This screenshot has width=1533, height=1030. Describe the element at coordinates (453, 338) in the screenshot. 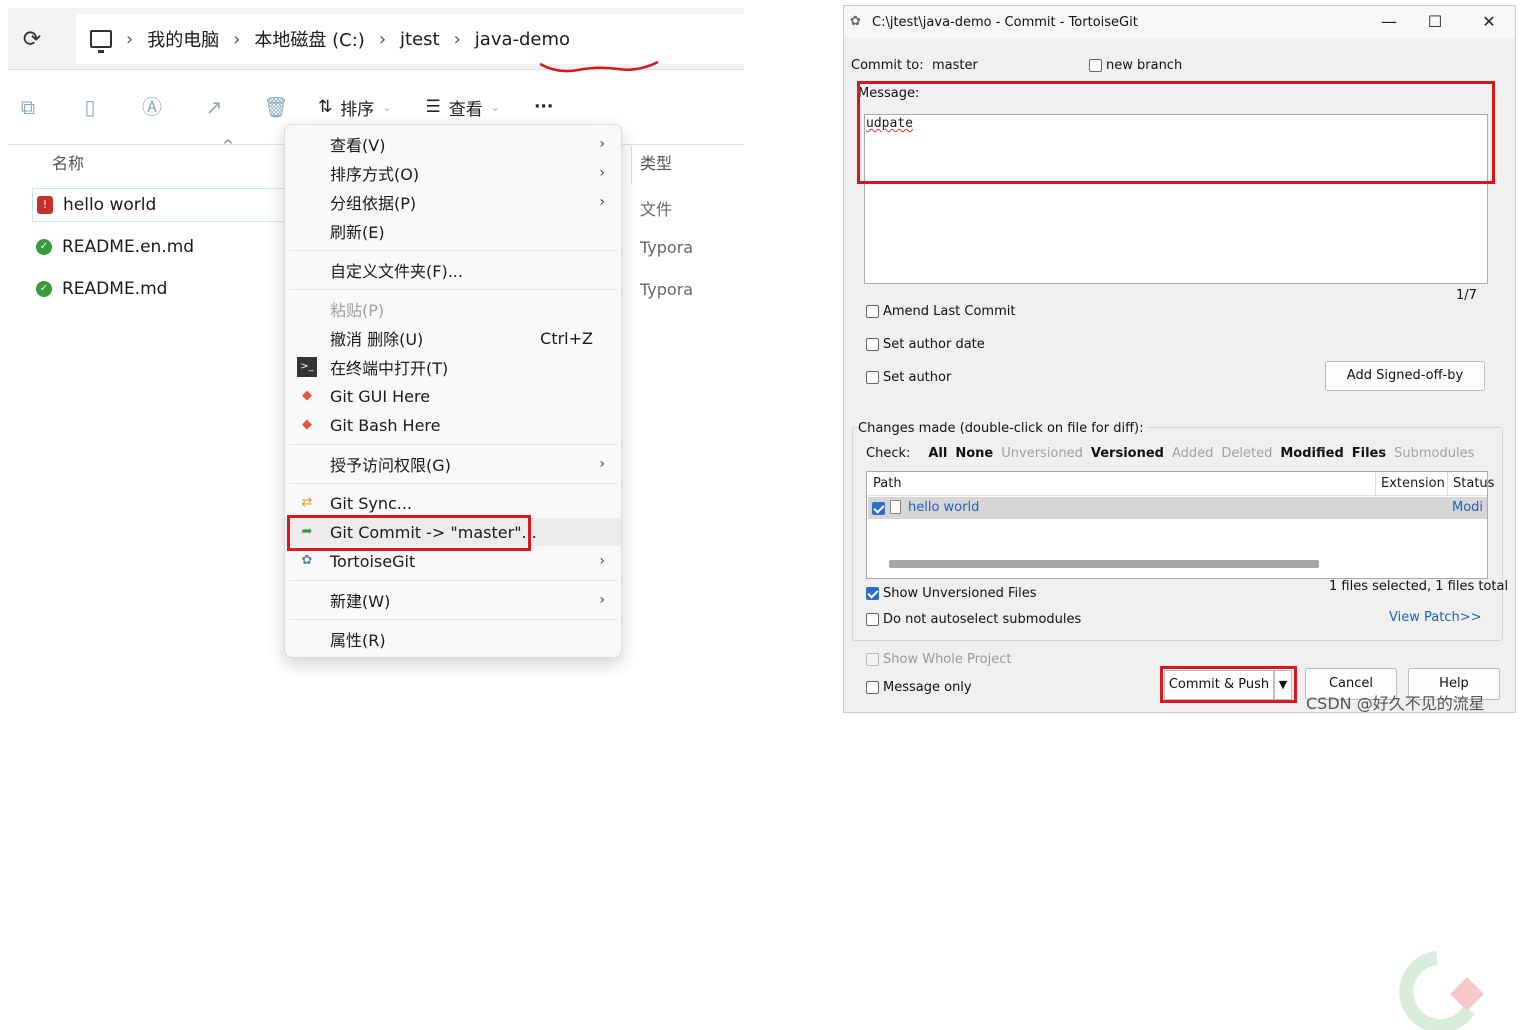

I see `menu-item-undo-delete: 撤消 删除(U) Ctrl+Z` at that location.